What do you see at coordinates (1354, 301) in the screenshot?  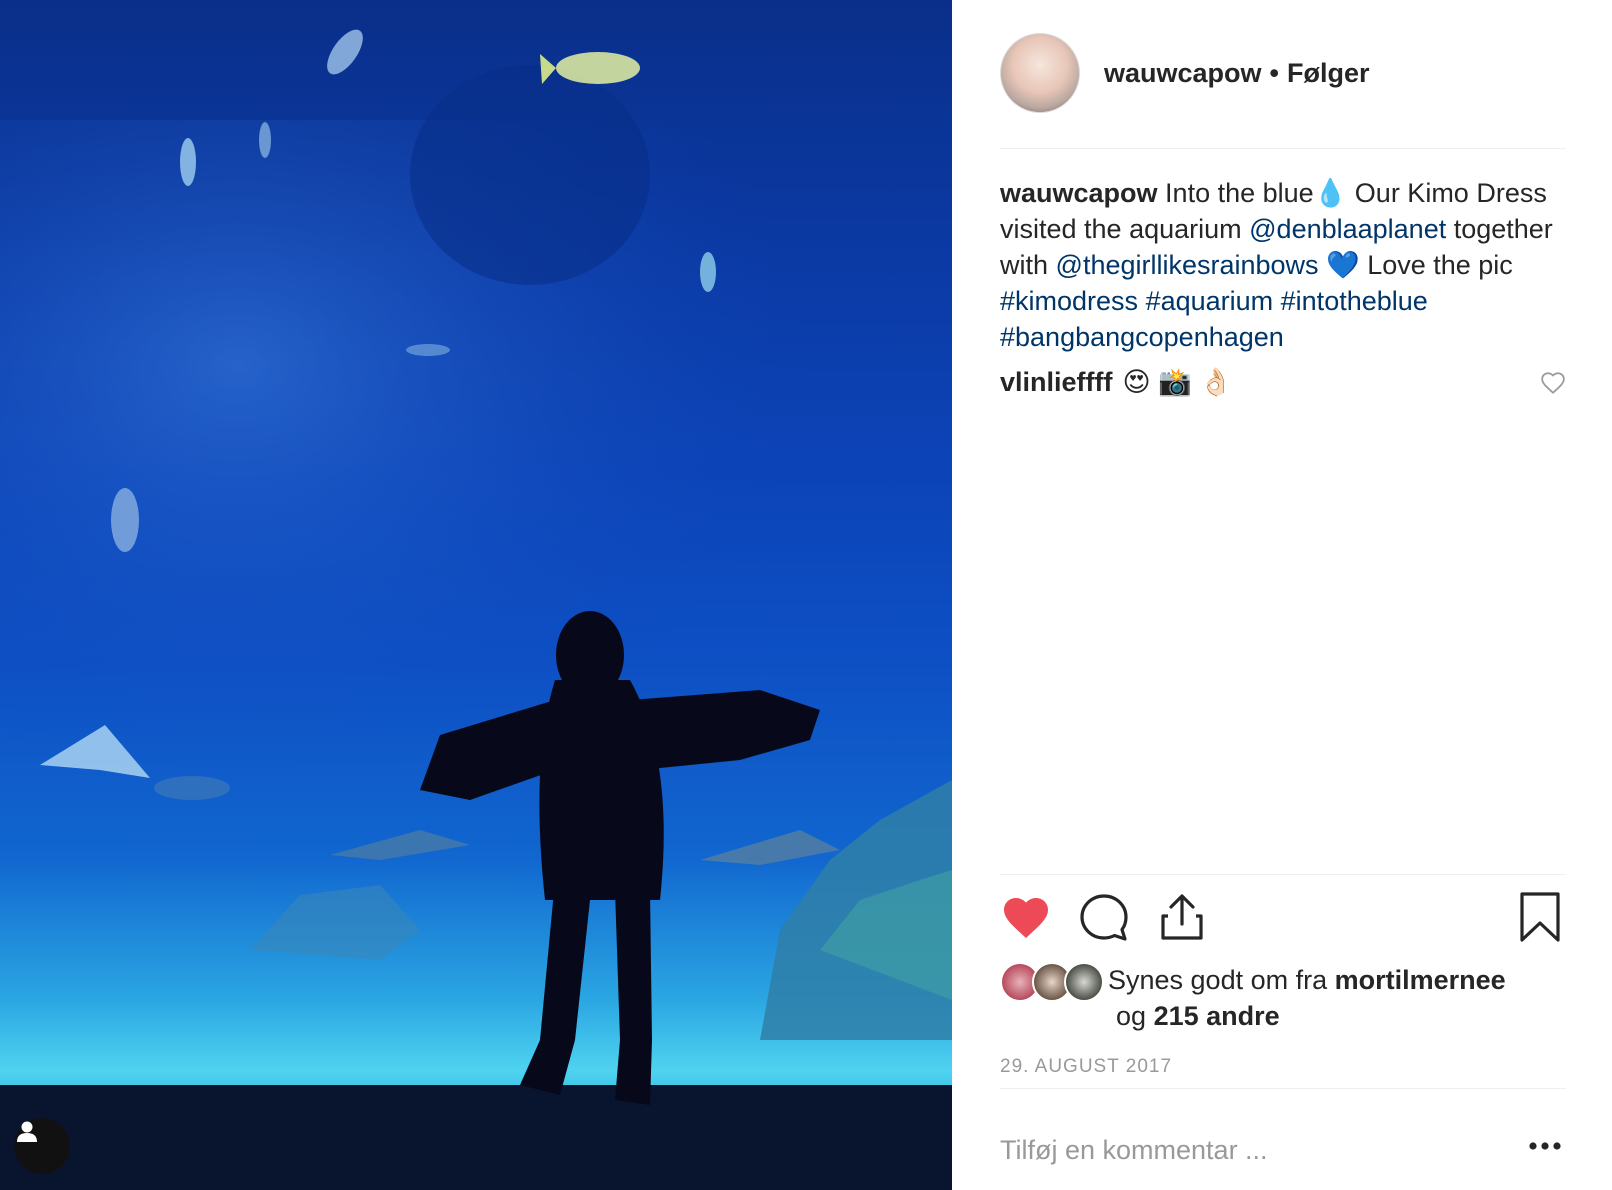 I see `hashtag-link: #intotheblue` at bounding box center [1354, 301].